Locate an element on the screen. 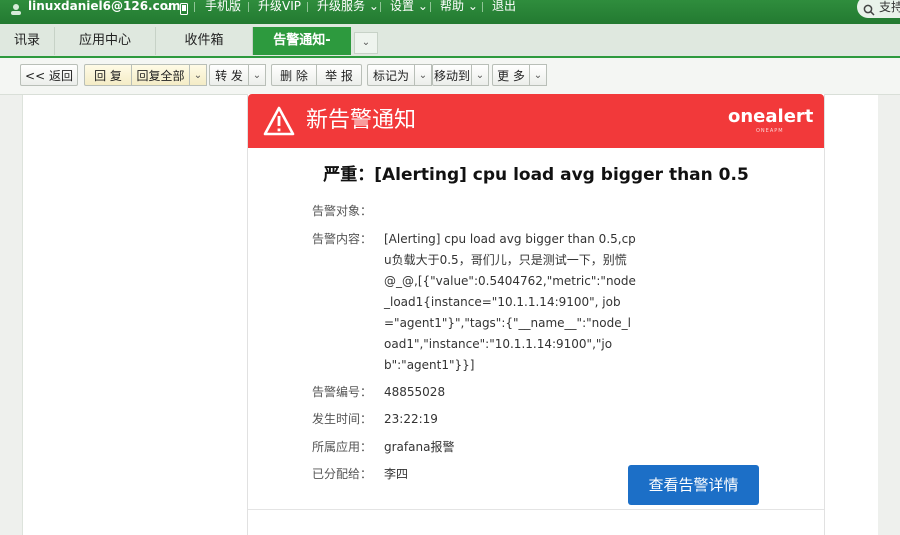  delete-button: 删 除 is located at coordinates (294, 75).